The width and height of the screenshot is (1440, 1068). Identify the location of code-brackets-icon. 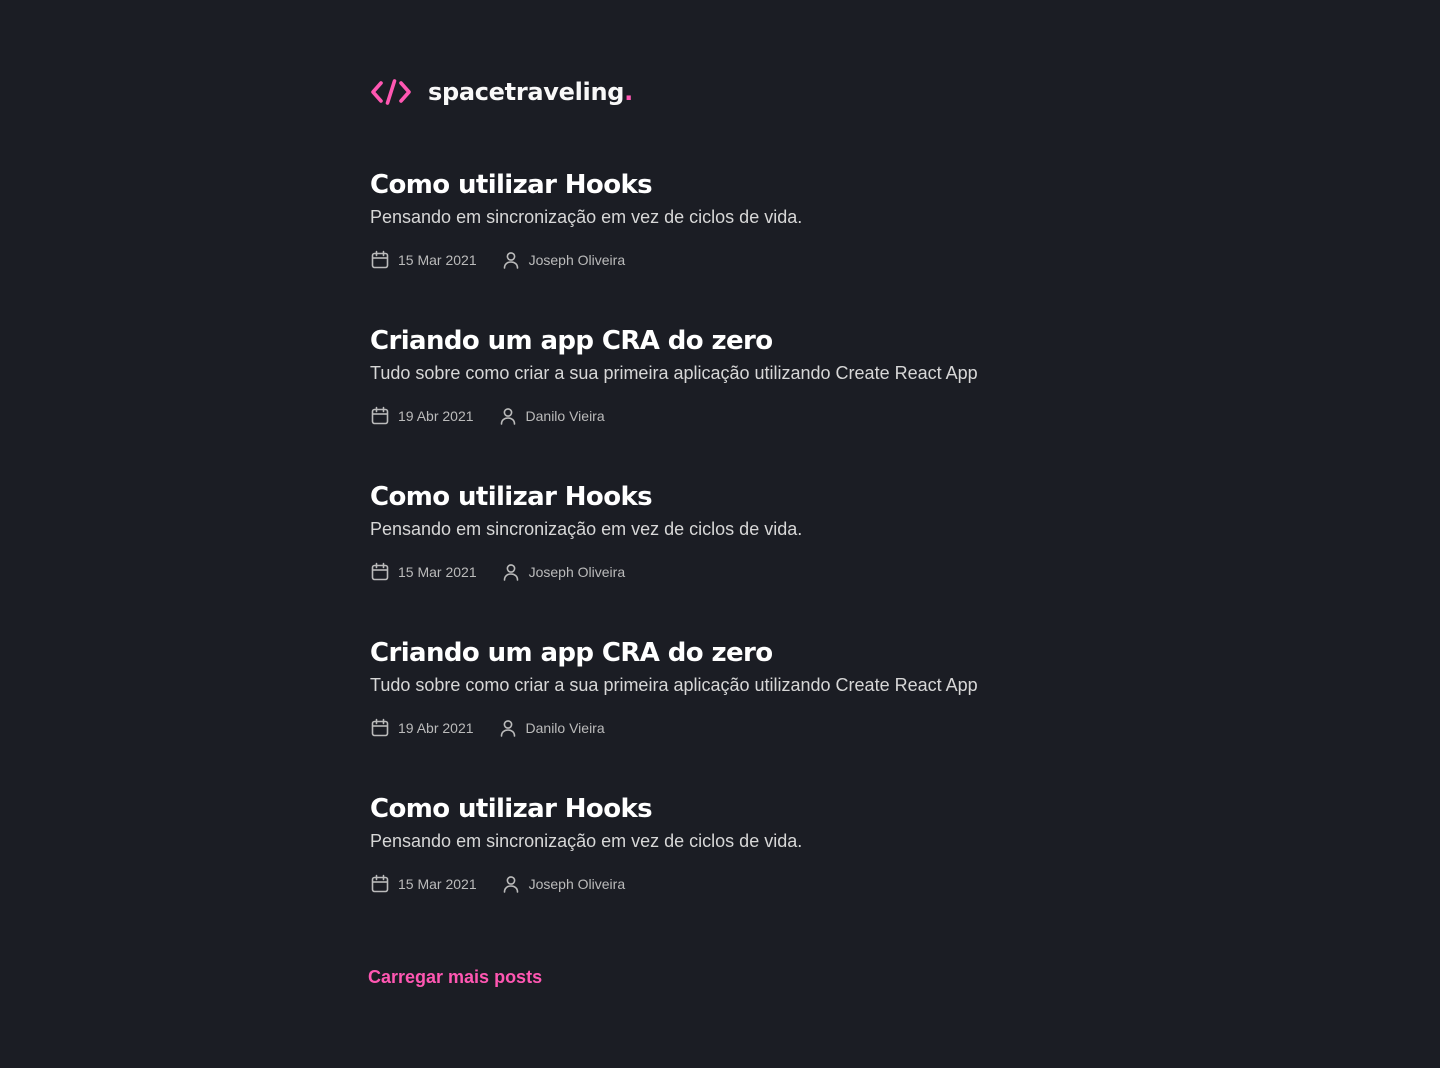
(391, 92).